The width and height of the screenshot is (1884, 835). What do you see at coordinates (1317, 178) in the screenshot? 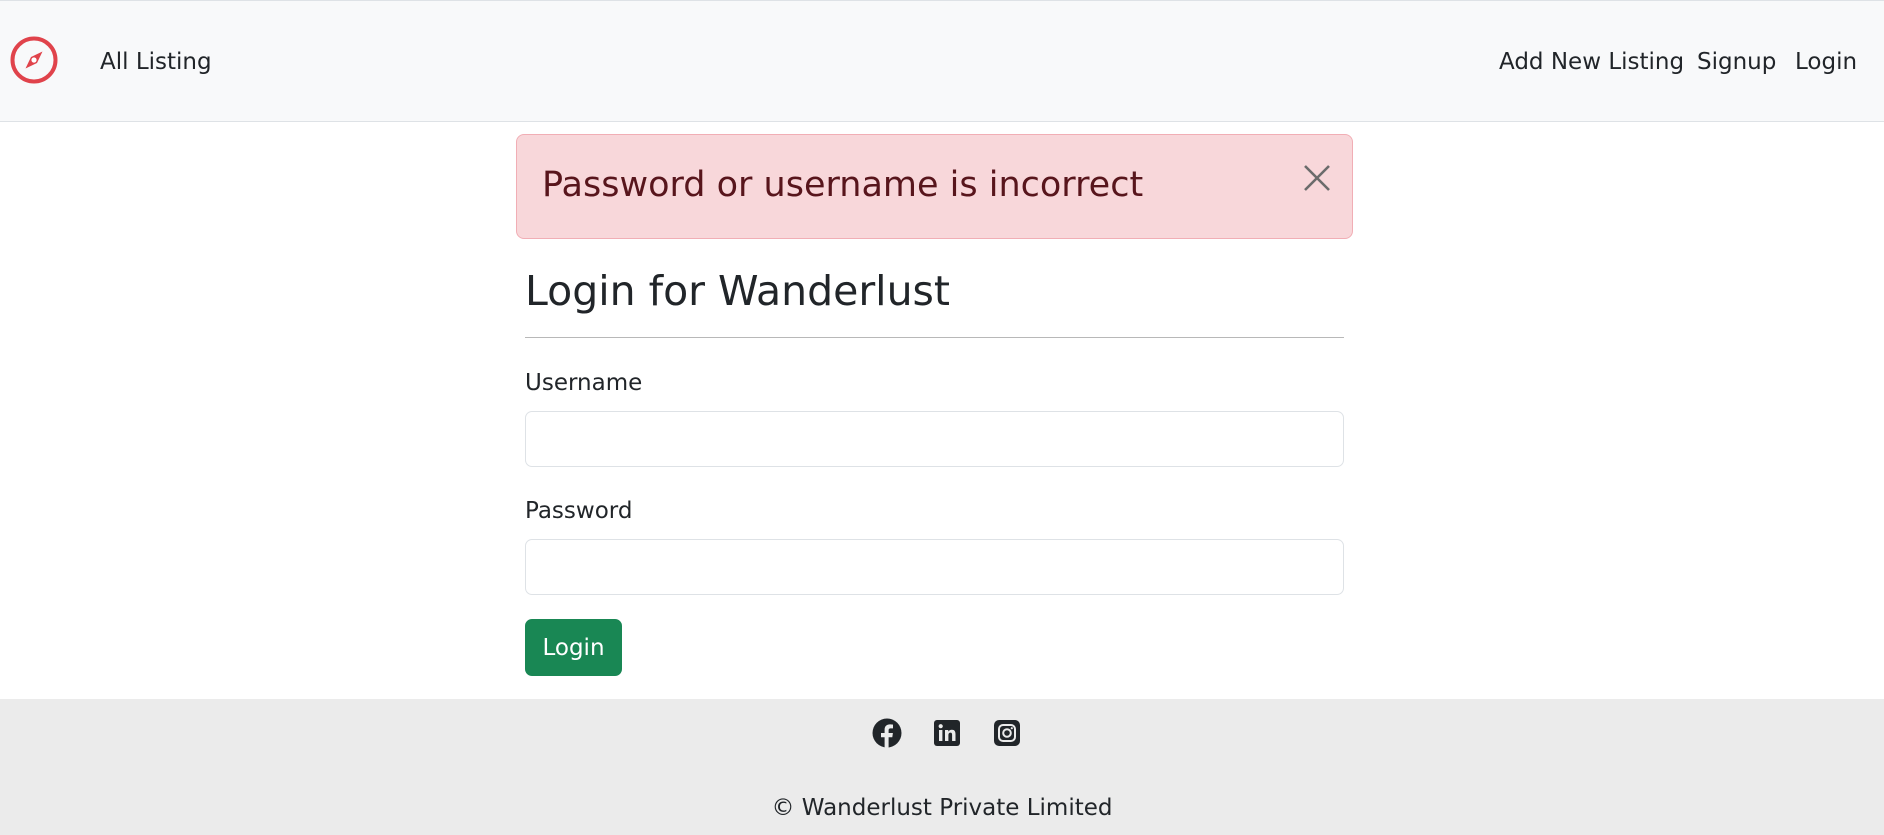
I see `close-icon` at bounding box center [1317, 178].